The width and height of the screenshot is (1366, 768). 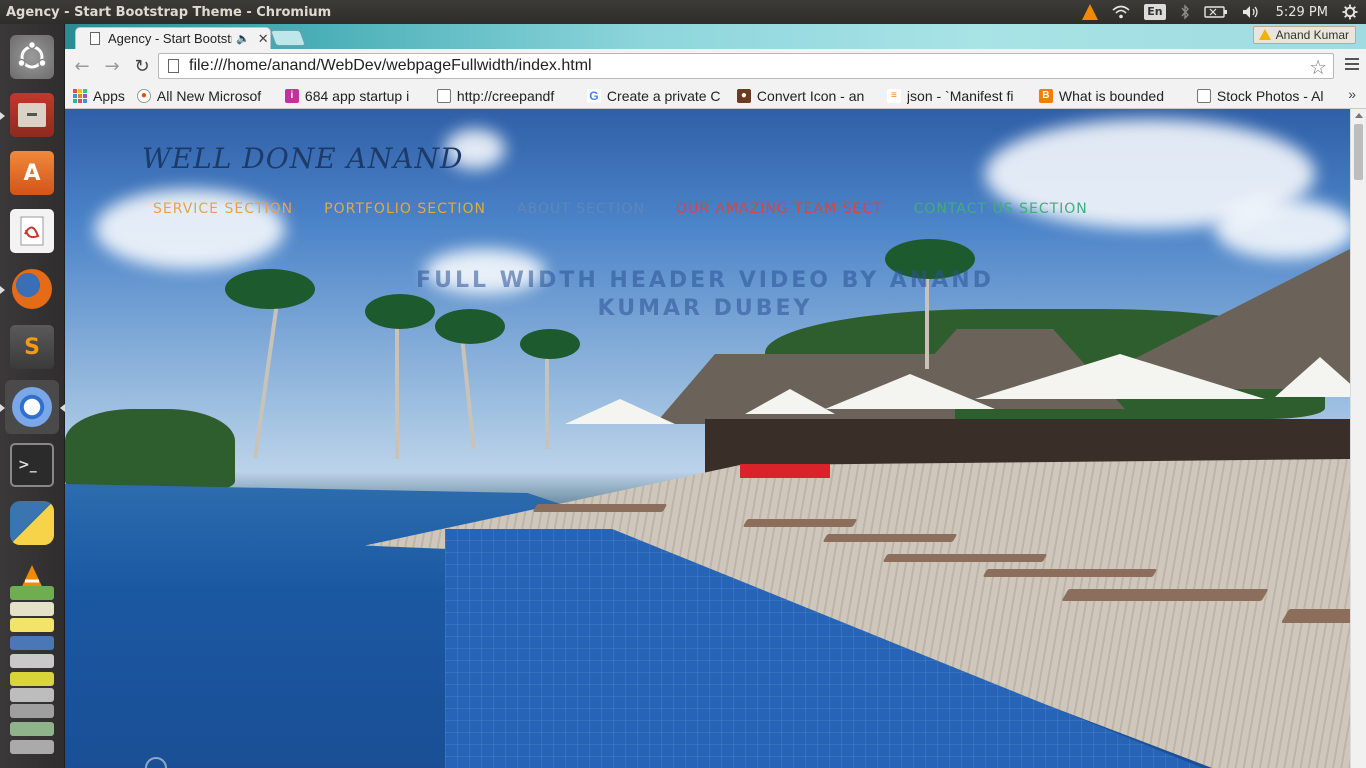 I want to click on blogger-icon: B, so click(x=1045, y=95).